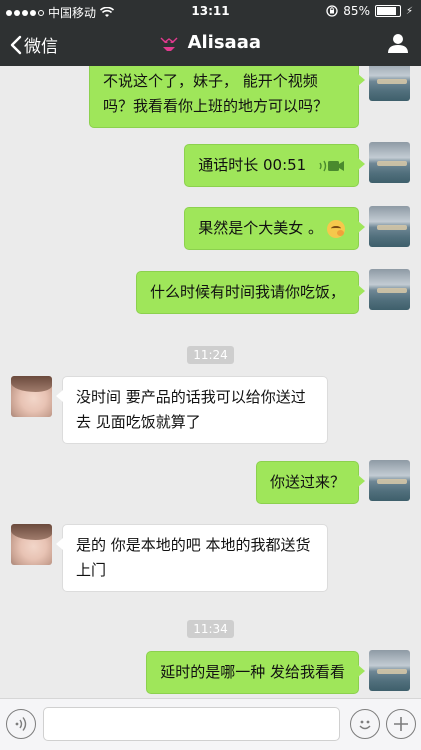 The image size is (421, 750). I want to click on message-text: 果然是个大美女 。, so click(260, 228).